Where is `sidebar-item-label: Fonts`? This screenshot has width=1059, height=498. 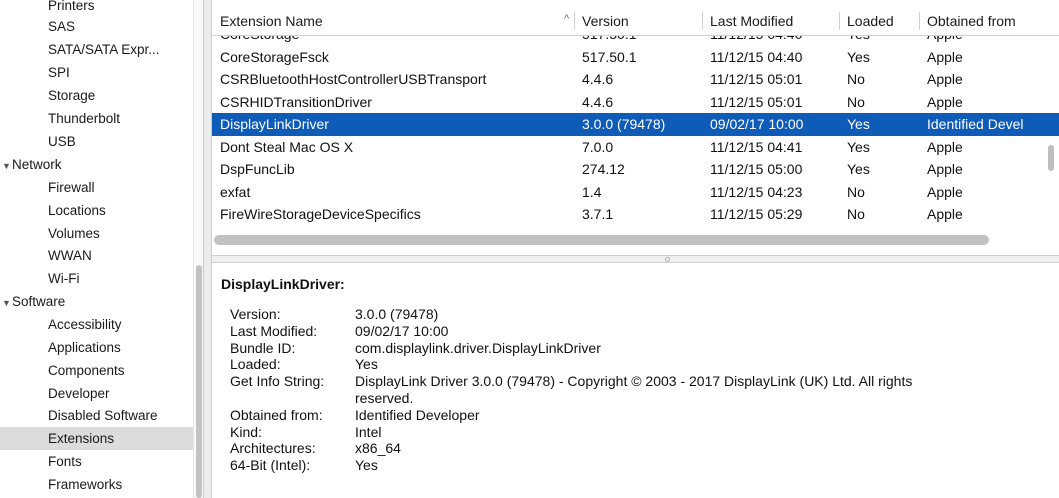 sidebar-item-label: Fonts is located at coordinates (65, 461).